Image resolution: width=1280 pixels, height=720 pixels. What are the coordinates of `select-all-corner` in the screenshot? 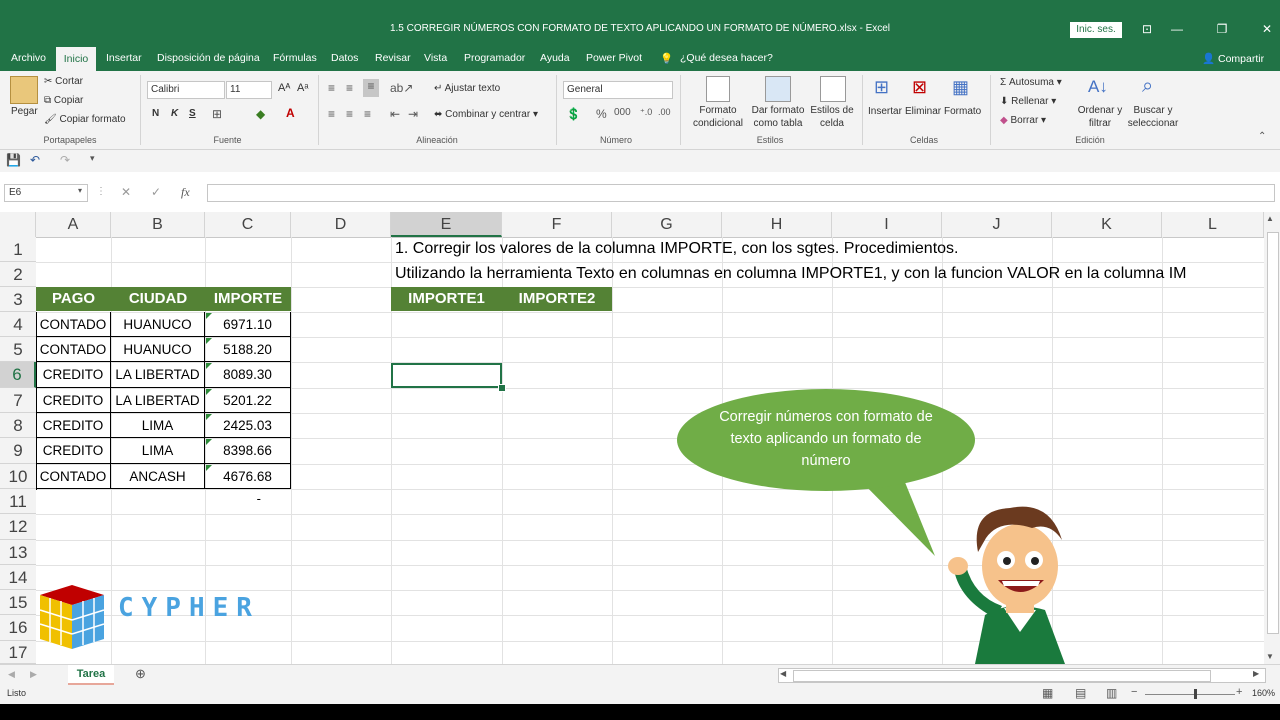 It's located at (18, 224).